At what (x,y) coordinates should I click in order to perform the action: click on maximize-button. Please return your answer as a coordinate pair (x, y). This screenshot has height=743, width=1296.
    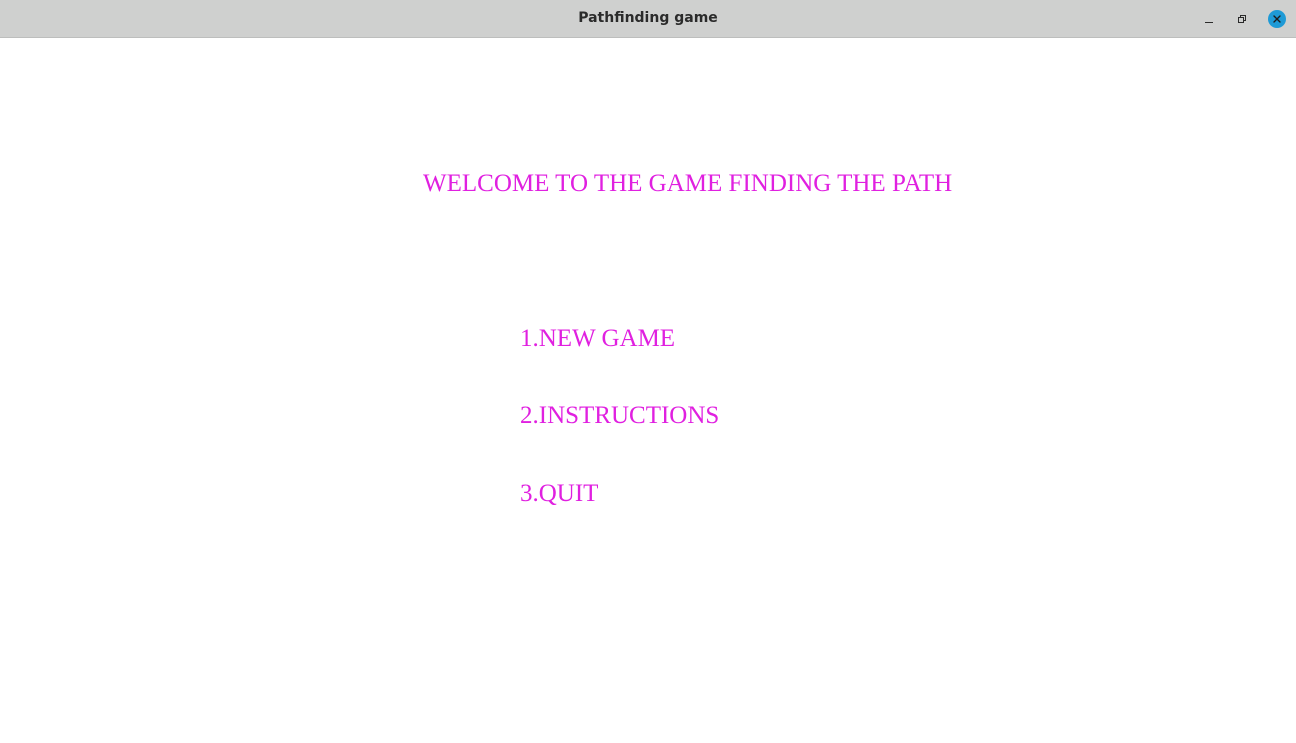
    Looking at the image, I should click on (1242, 19).